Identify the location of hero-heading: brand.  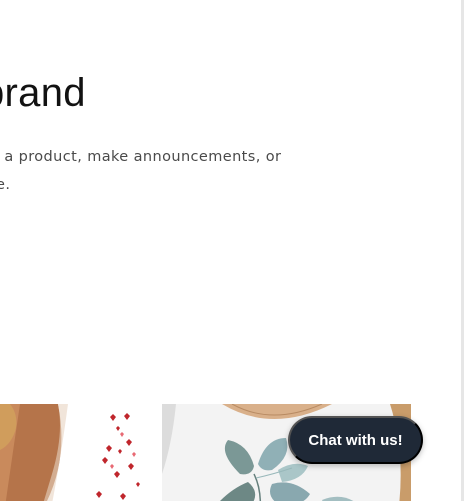
(43, 93).